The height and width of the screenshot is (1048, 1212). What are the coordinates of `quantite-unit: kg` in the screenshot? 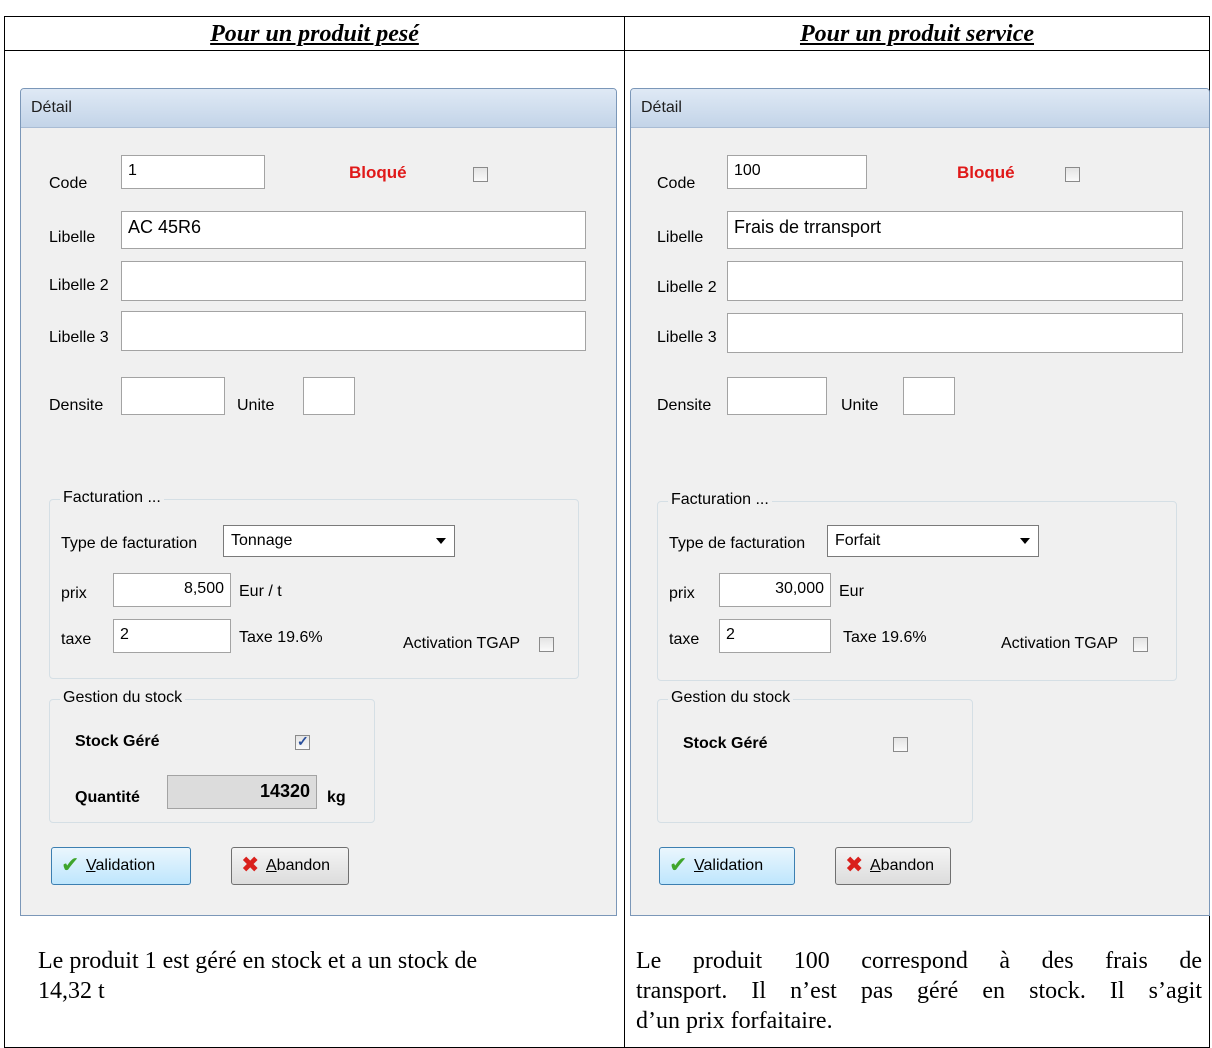 It's located at (336, 797).